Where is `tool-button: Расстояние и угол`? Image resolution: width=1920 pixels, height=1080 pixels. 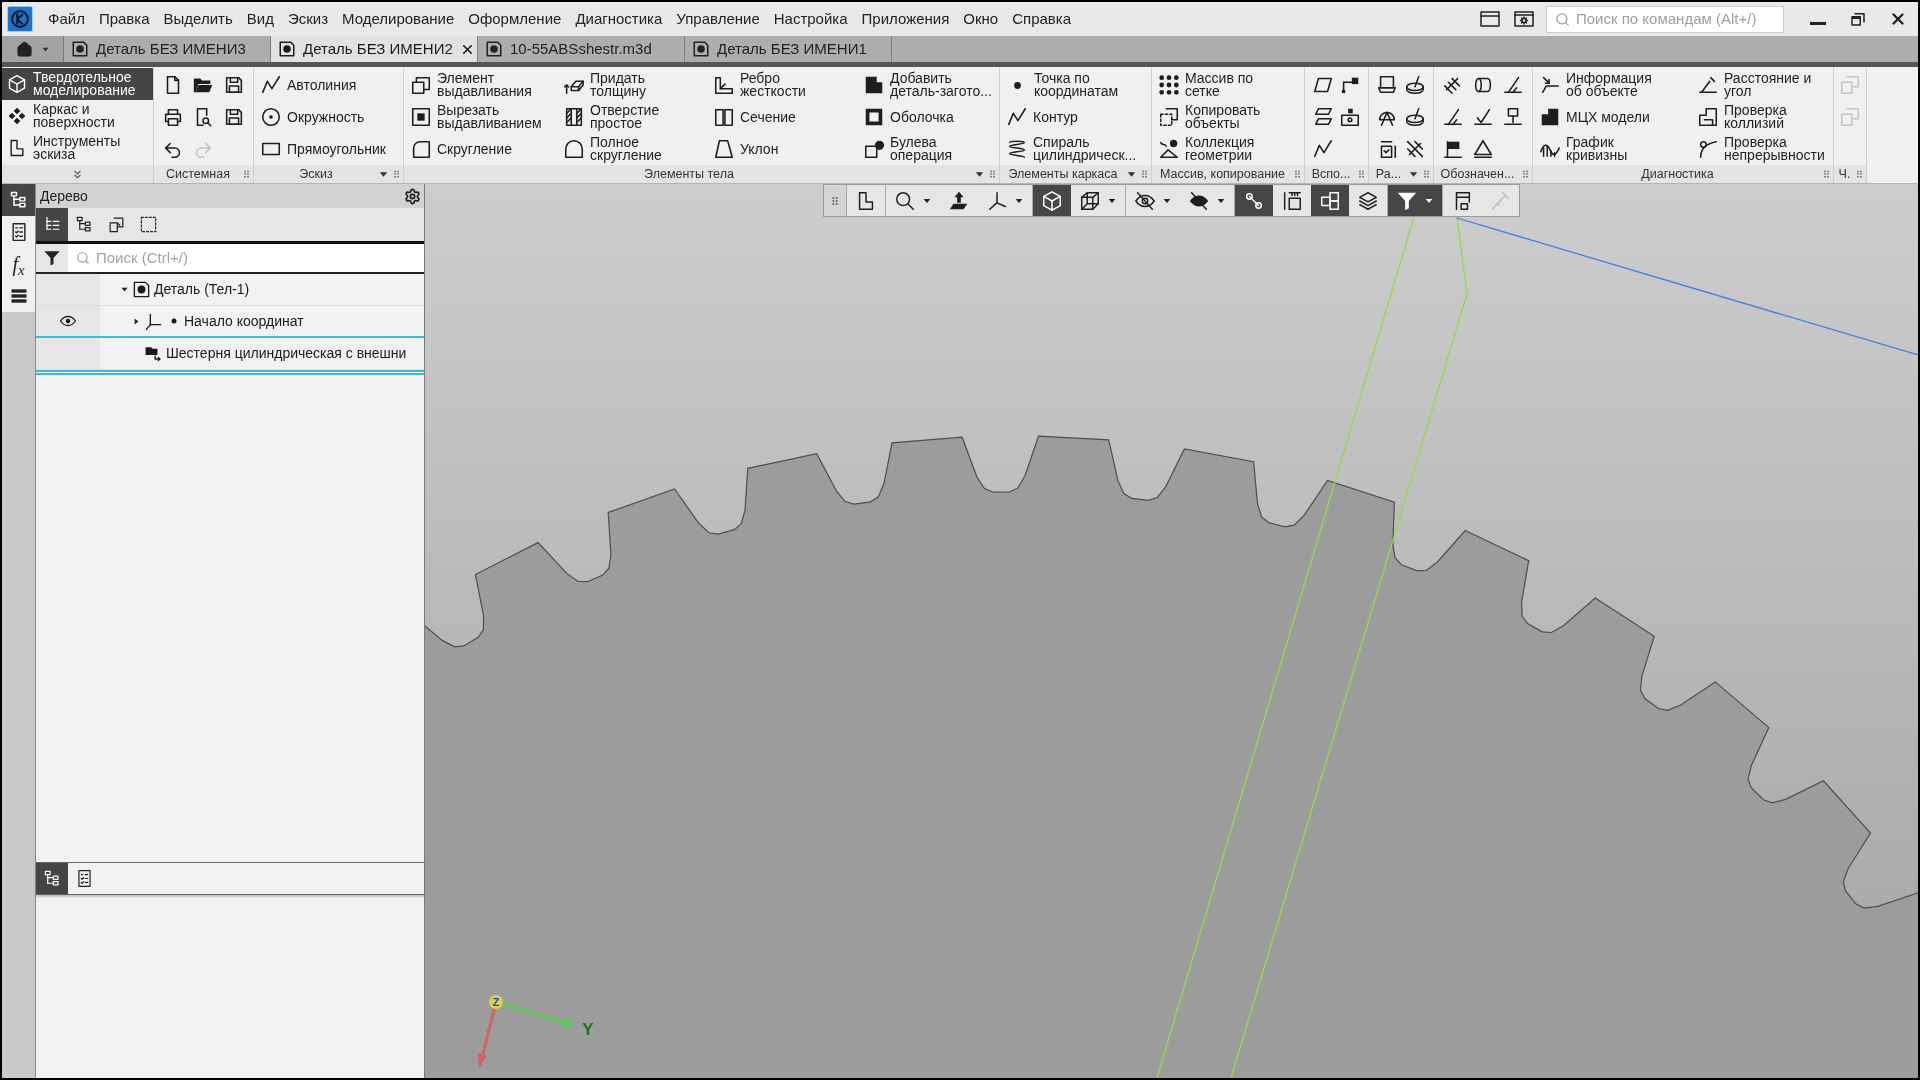
tool-button: Расстояние и угол is located at coordinates (1761, 85).